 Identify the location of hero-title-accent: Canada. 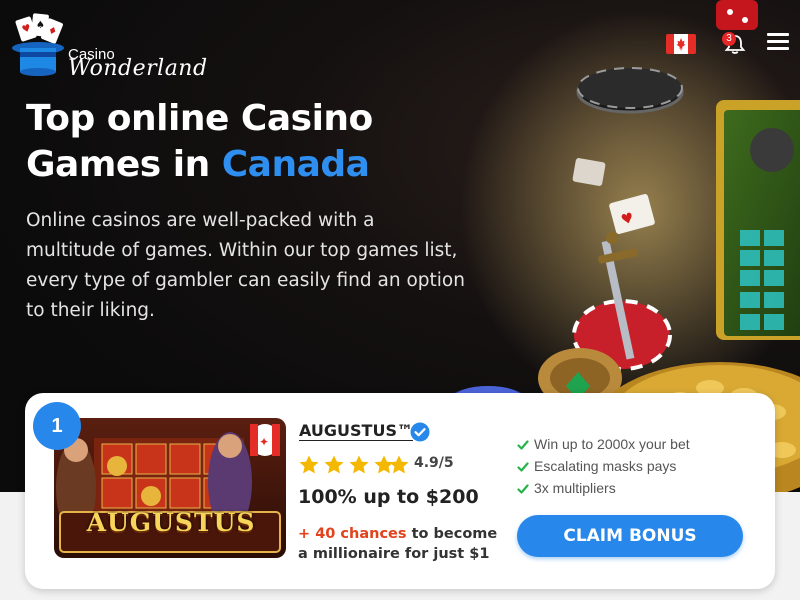
(295, 164).